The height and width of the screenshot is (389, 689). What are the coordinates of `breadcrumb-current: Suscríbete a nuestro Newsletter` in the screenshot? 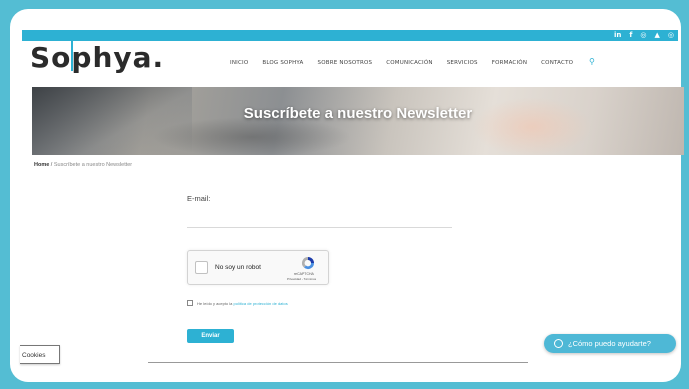 It's located at (93, 165).